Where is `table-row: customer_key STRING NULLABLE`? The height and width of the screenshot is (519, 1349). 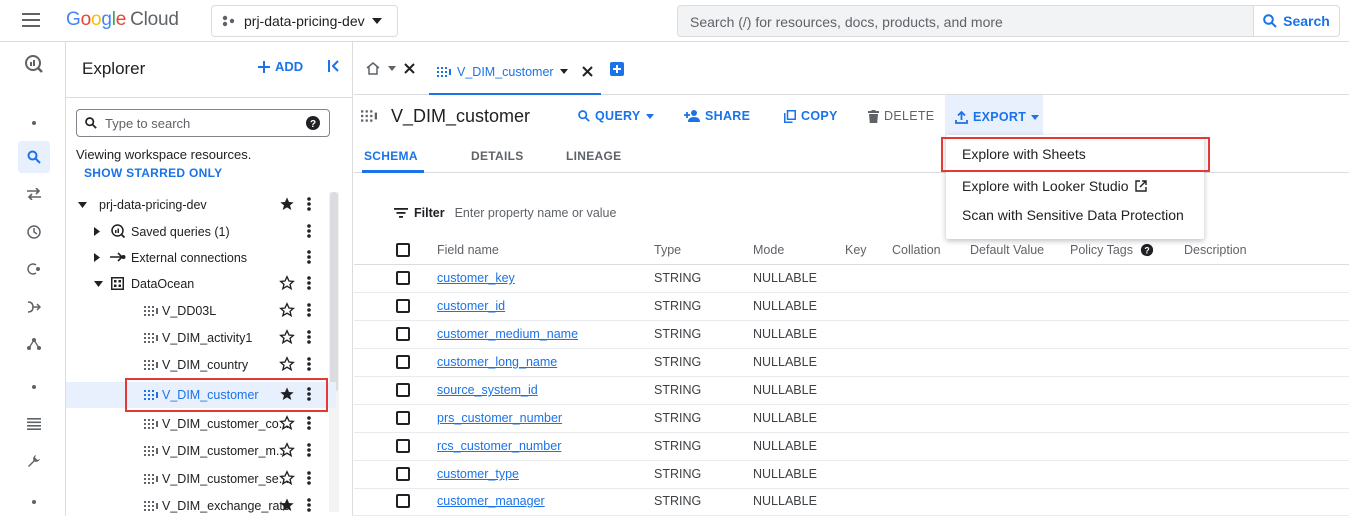
table-row: customer_key STRING NULLABLE is located at coordinates (851, 279).